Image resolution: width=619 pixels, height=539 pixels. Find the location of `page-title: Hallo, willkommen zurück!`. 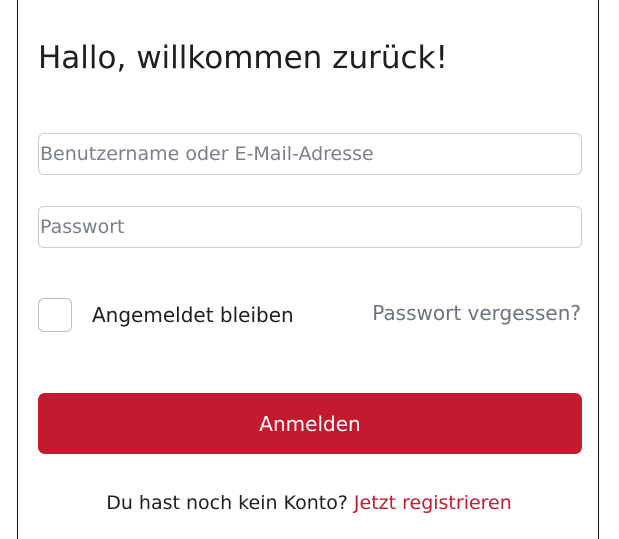

page-title: Hallo, willkommen zurück! is located at coordinates (243, 58).